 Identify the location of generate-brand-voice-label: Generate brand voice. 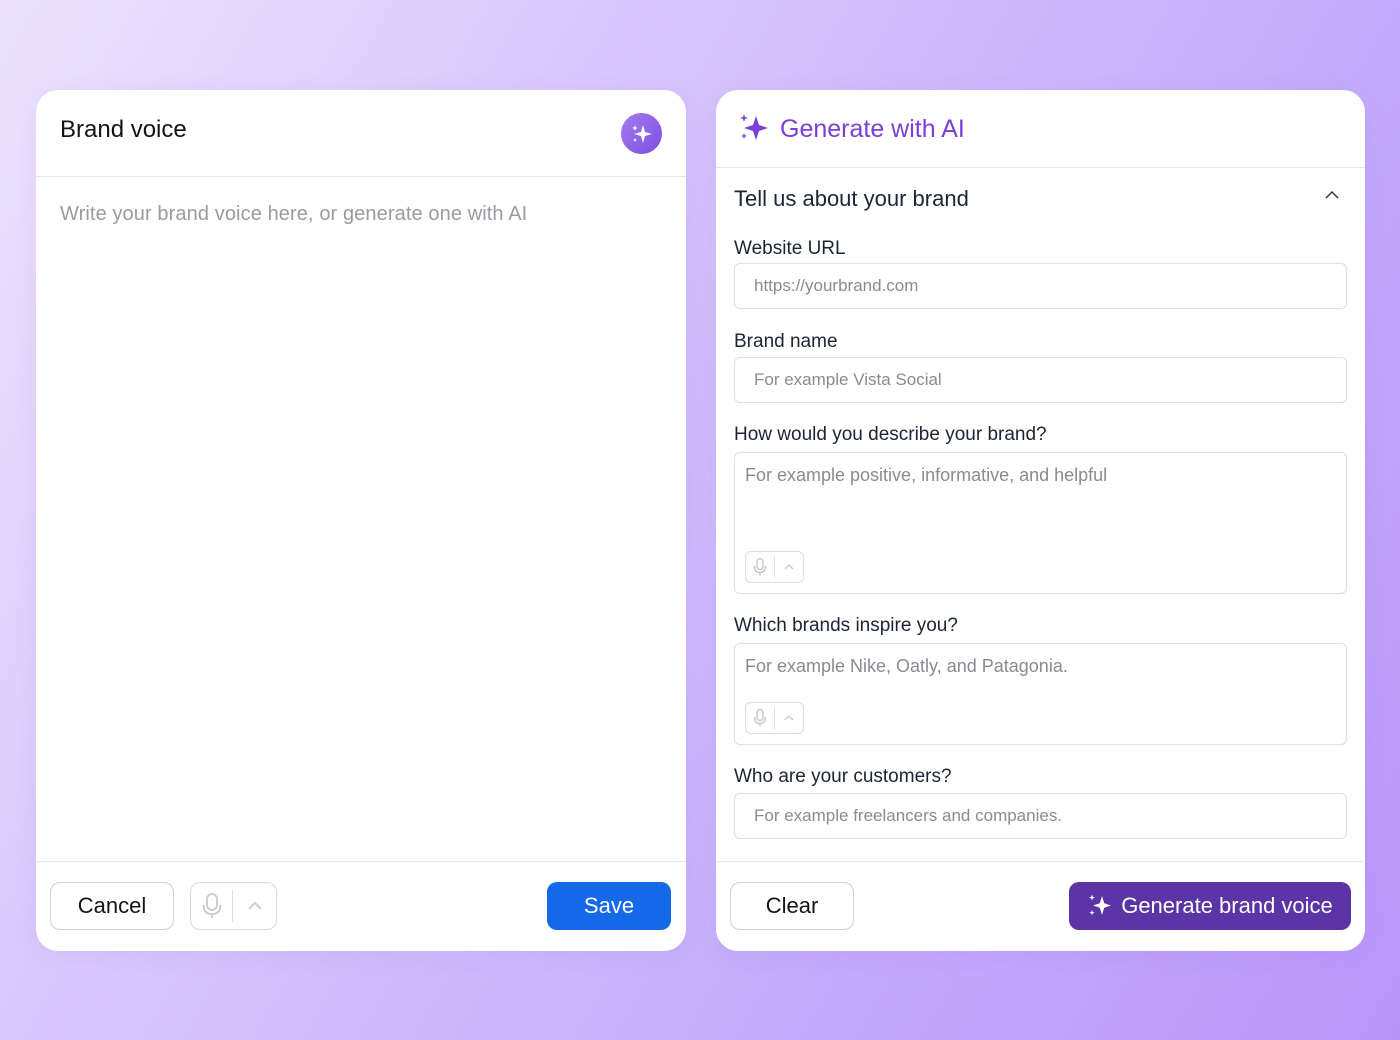
(1227, 905).